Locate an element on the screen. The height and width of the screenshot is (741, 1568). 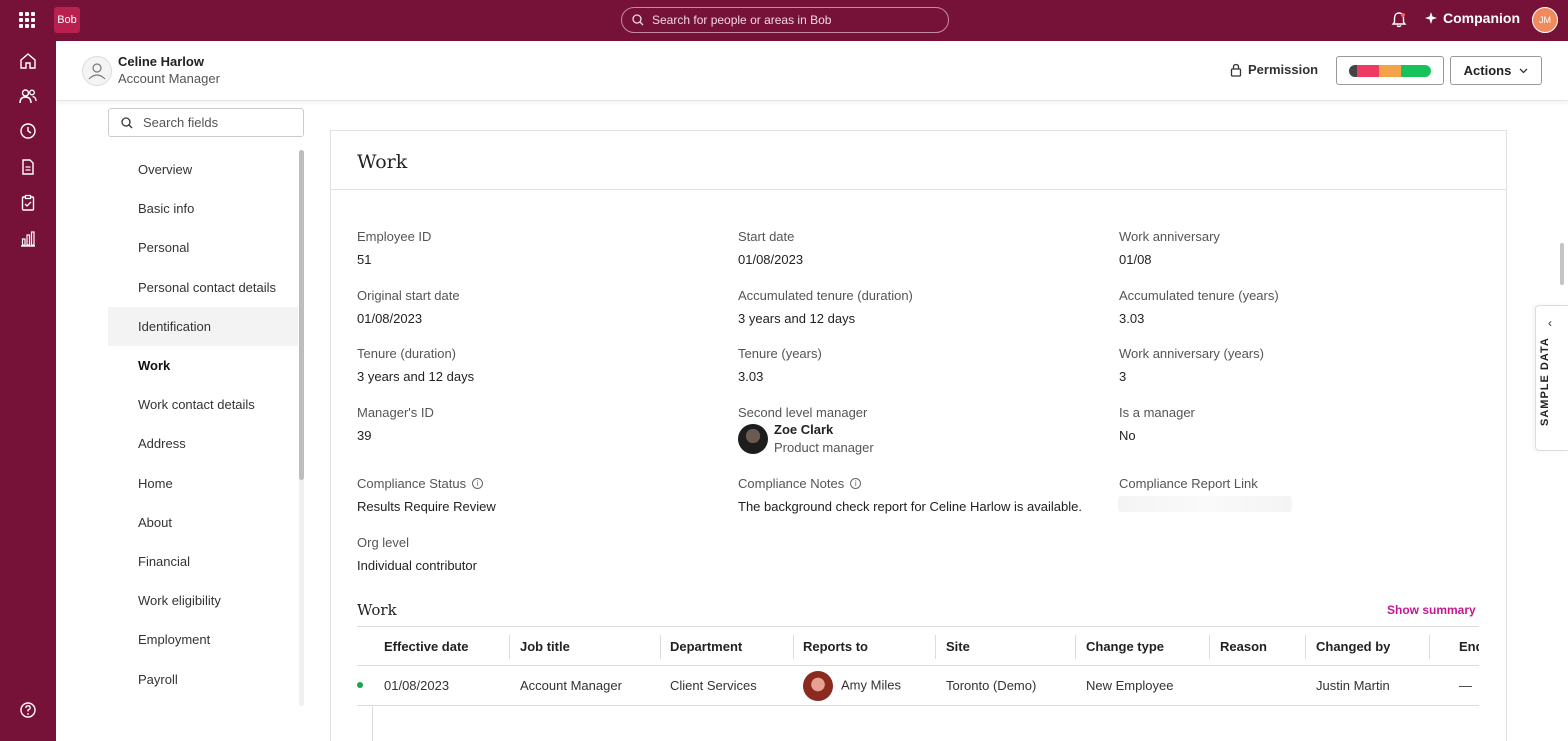
sidebar-item-overview: Overview is located at coordinates (203, 169).